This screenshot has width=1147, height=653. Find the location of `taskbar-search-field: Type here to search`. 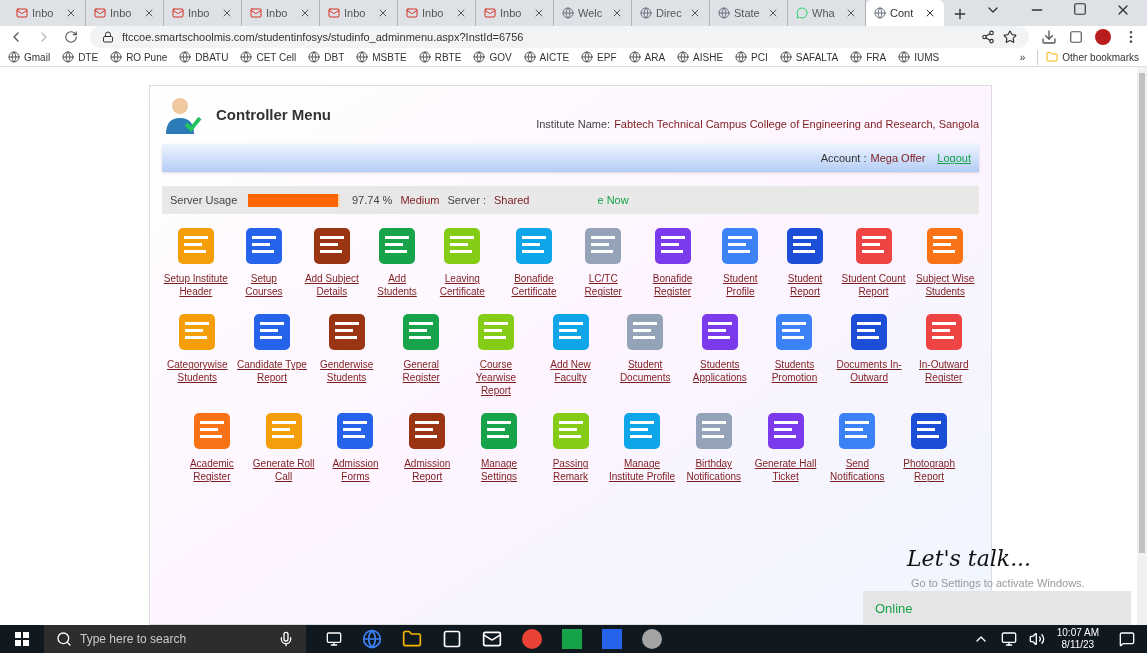

taskbar-search-field: Type here to search is located at coordinates (175, 639).